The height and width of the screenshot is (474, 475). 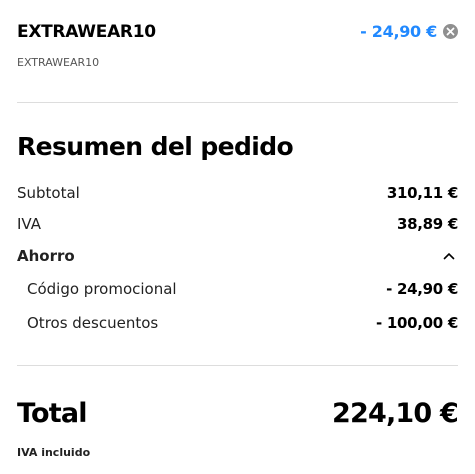 I want to click on coupon-code: EXTRAWEAR10, so click(x=86, y=32).